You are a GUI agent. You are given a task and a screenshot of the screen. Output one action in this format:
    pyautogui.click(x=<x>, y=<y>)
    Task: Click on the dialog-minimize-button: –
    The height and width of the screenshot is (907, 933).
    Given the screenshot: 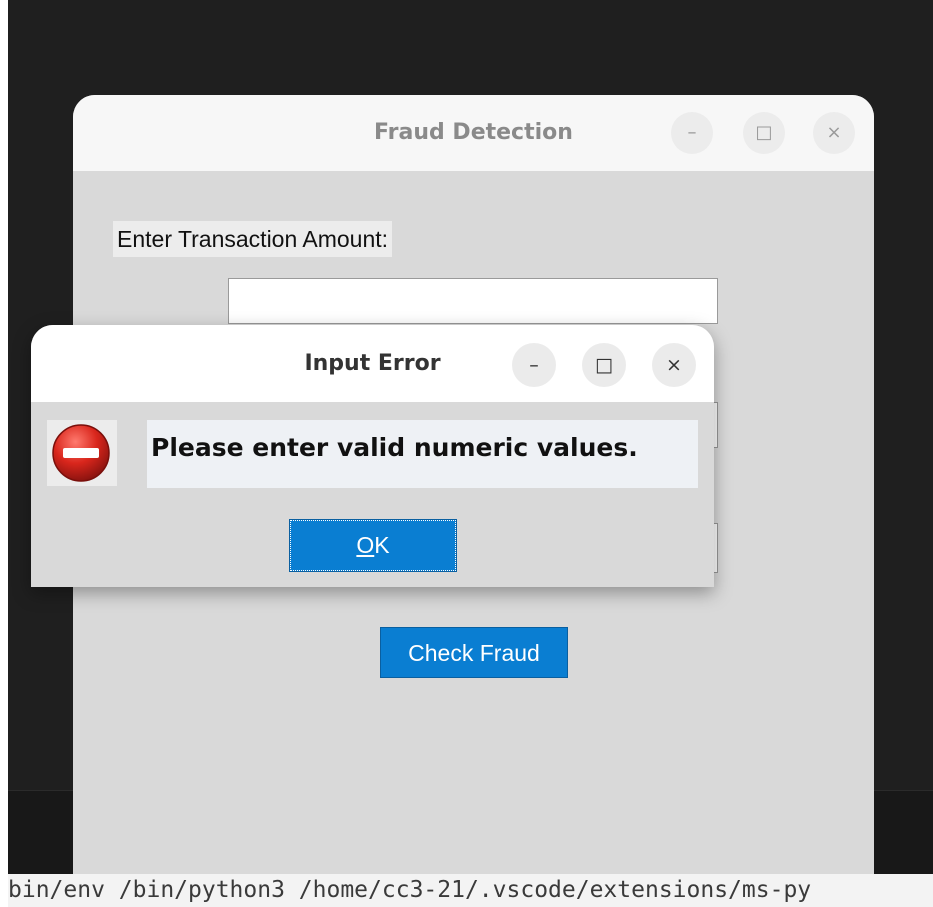 What is the action you would take?
    pyautogui.click(x=534, y=365)
    